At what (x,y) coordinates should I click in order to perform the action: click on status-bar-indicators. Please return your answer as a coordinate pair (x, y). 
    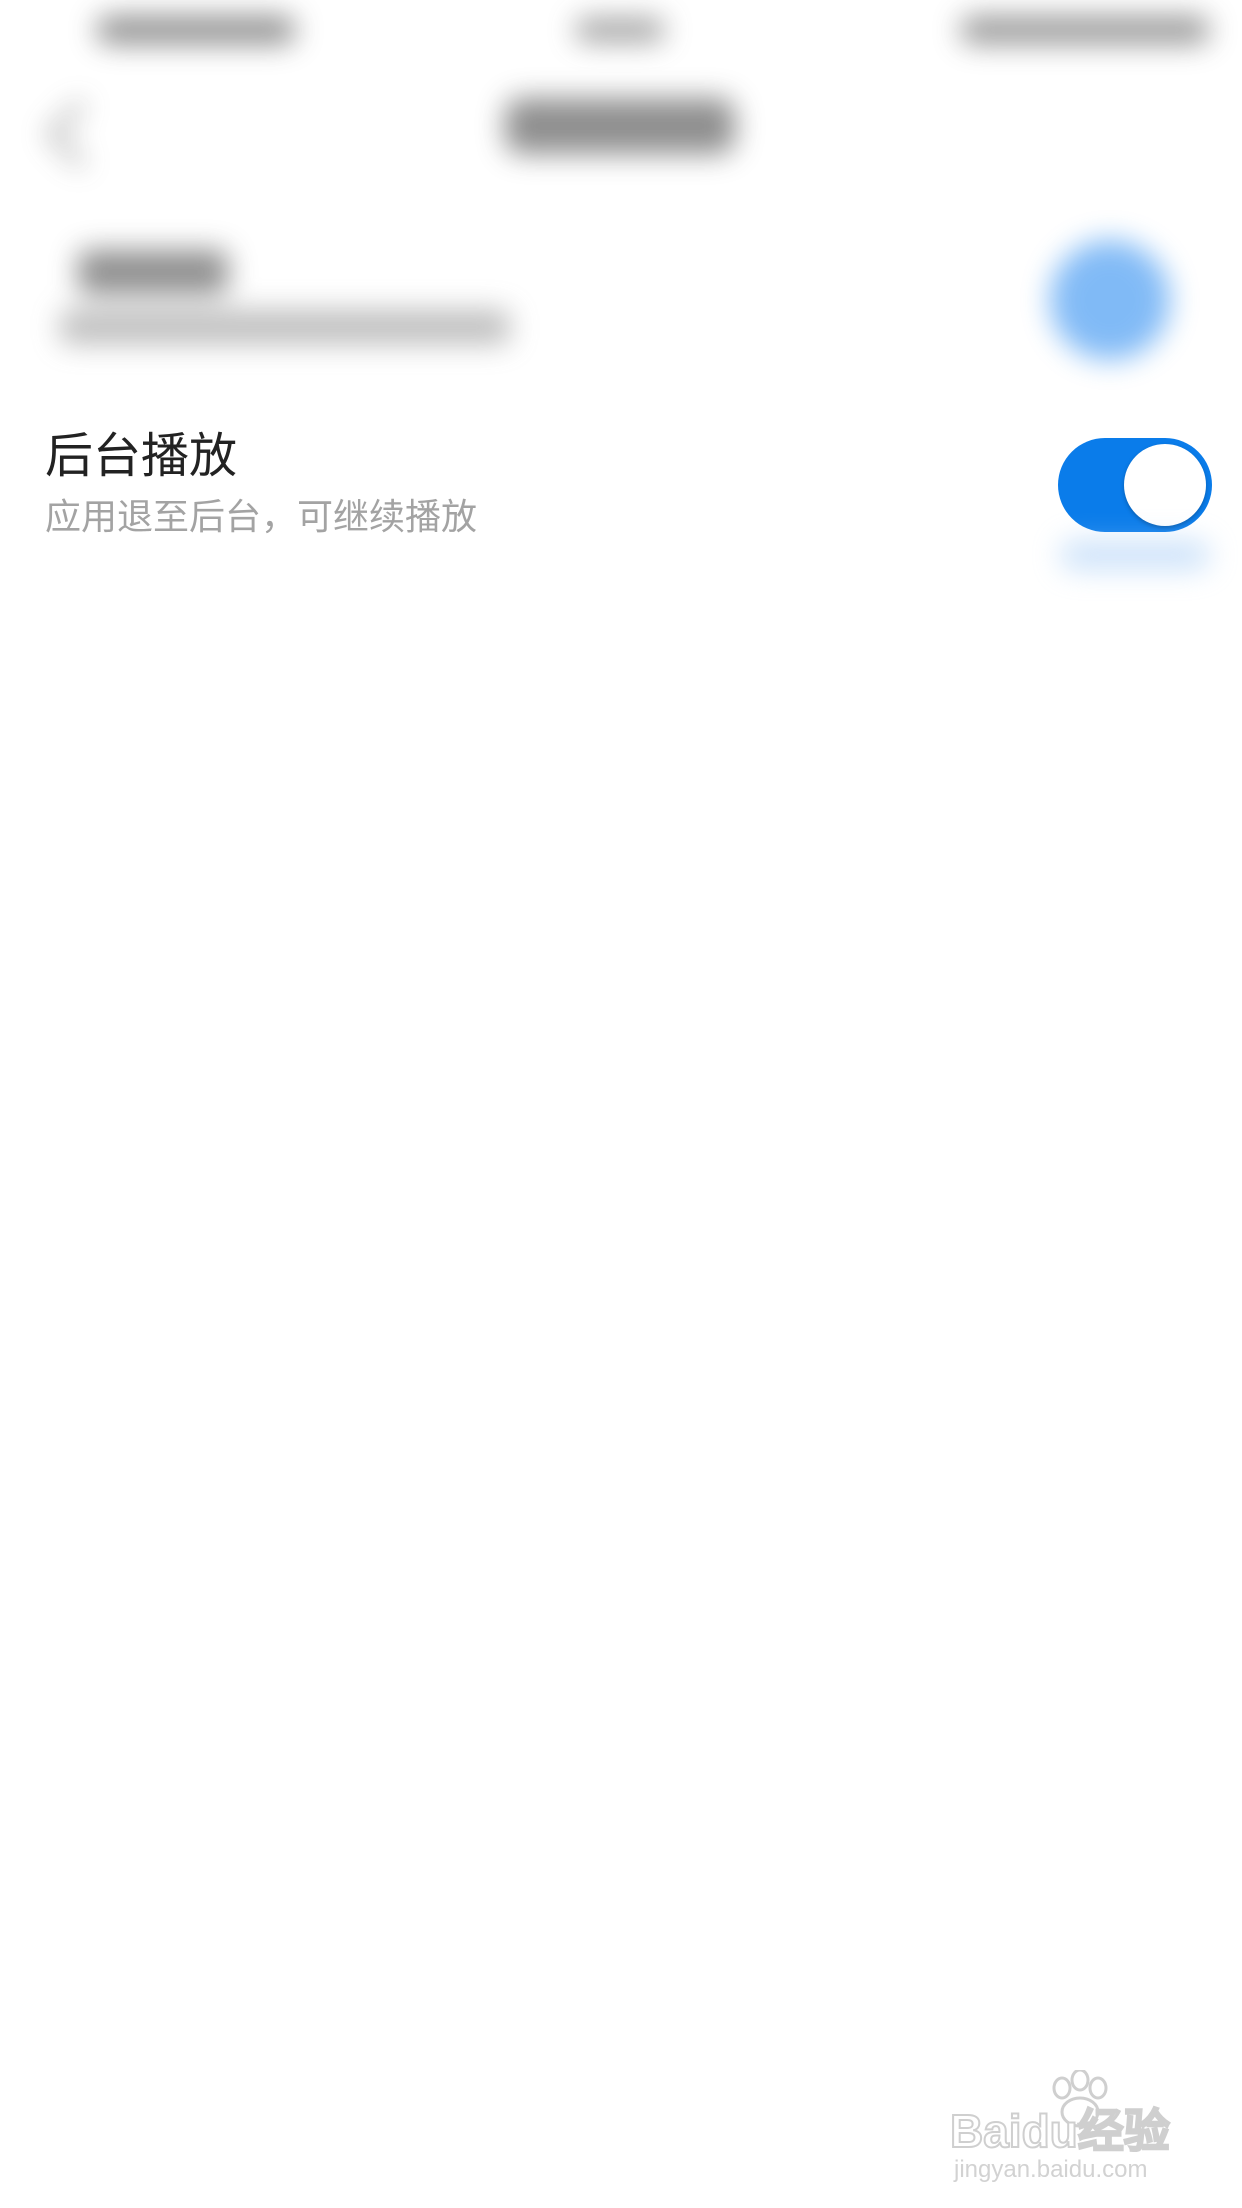
    Looking at the image, I should click on (1085, 30).